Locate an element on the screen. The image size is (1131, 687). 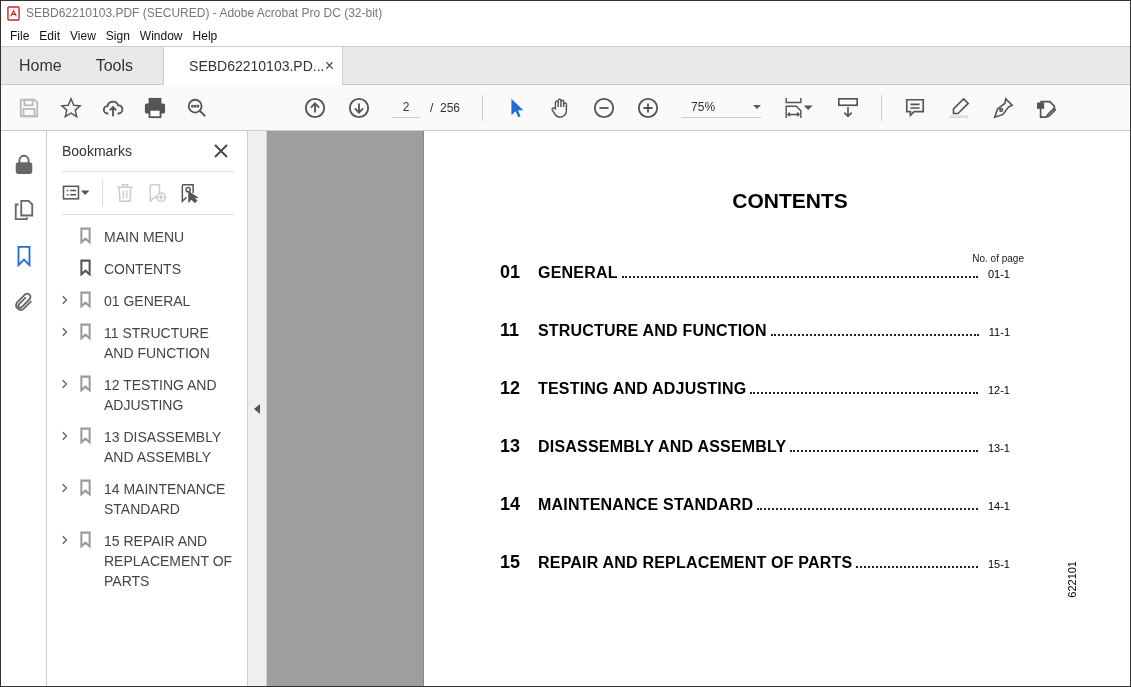
bookmark-item: 15 REPAIR AND REPLACEMENT OF PARTS is located at coordinates (169, 561).